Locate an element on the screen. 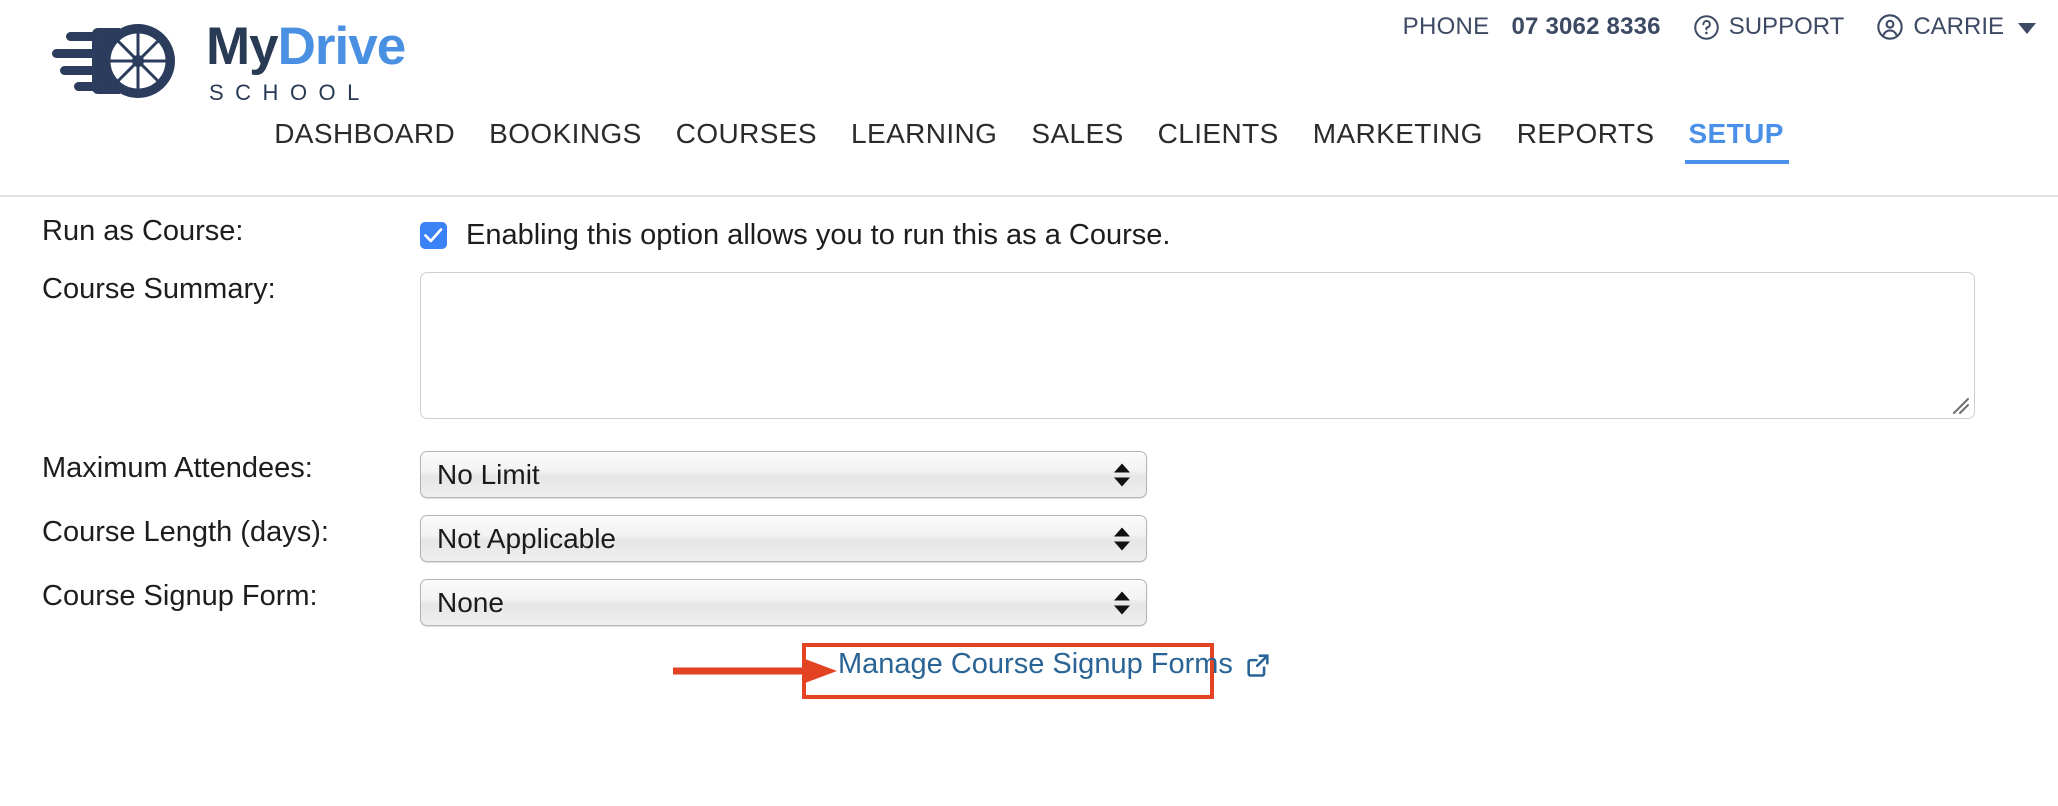  maximum-attendees-label: Maximum Attendees: is located at coordinates (177, 468).